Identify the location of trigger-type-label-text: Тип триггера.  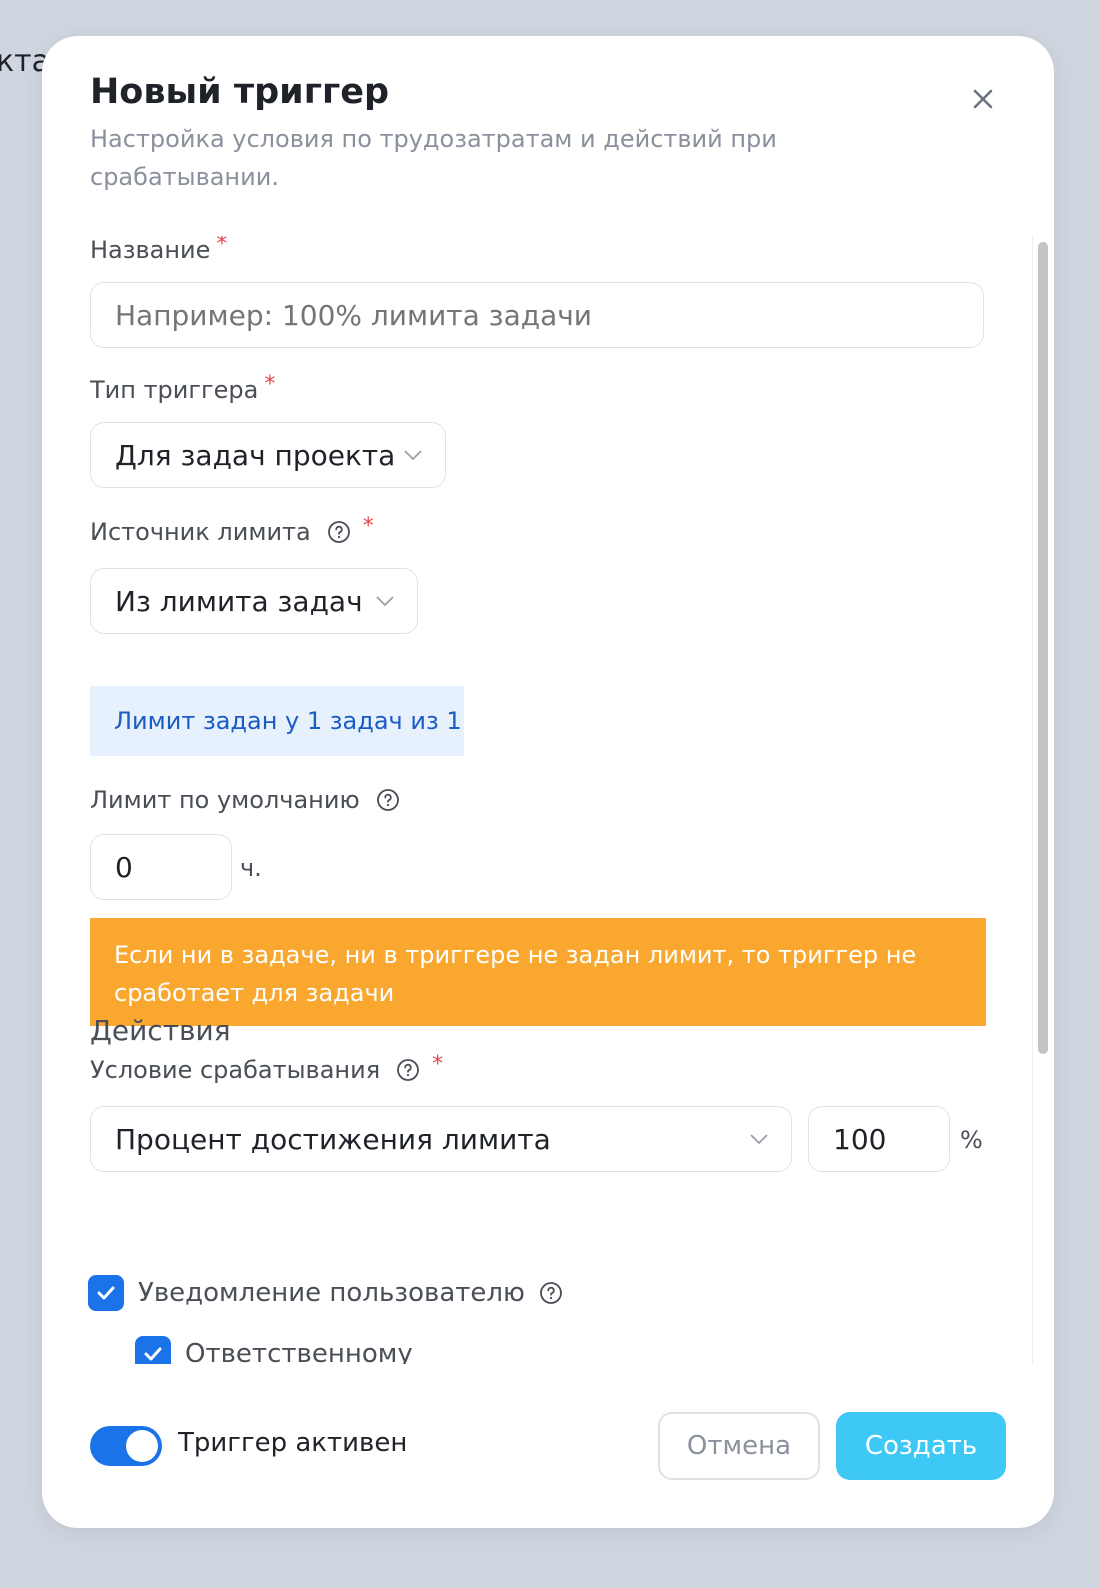
(174, 390).